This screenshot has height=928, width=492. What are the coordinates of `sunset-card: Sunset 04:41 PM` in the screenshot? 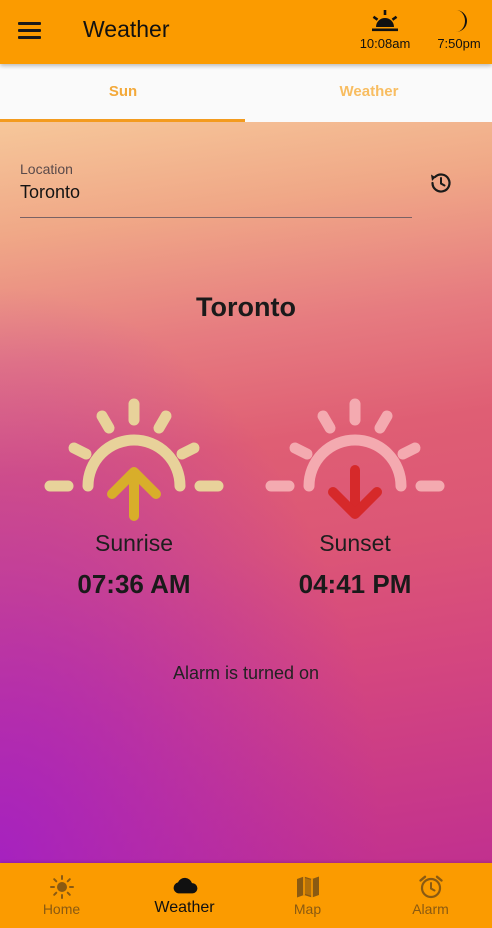 It's located at (355, 499).